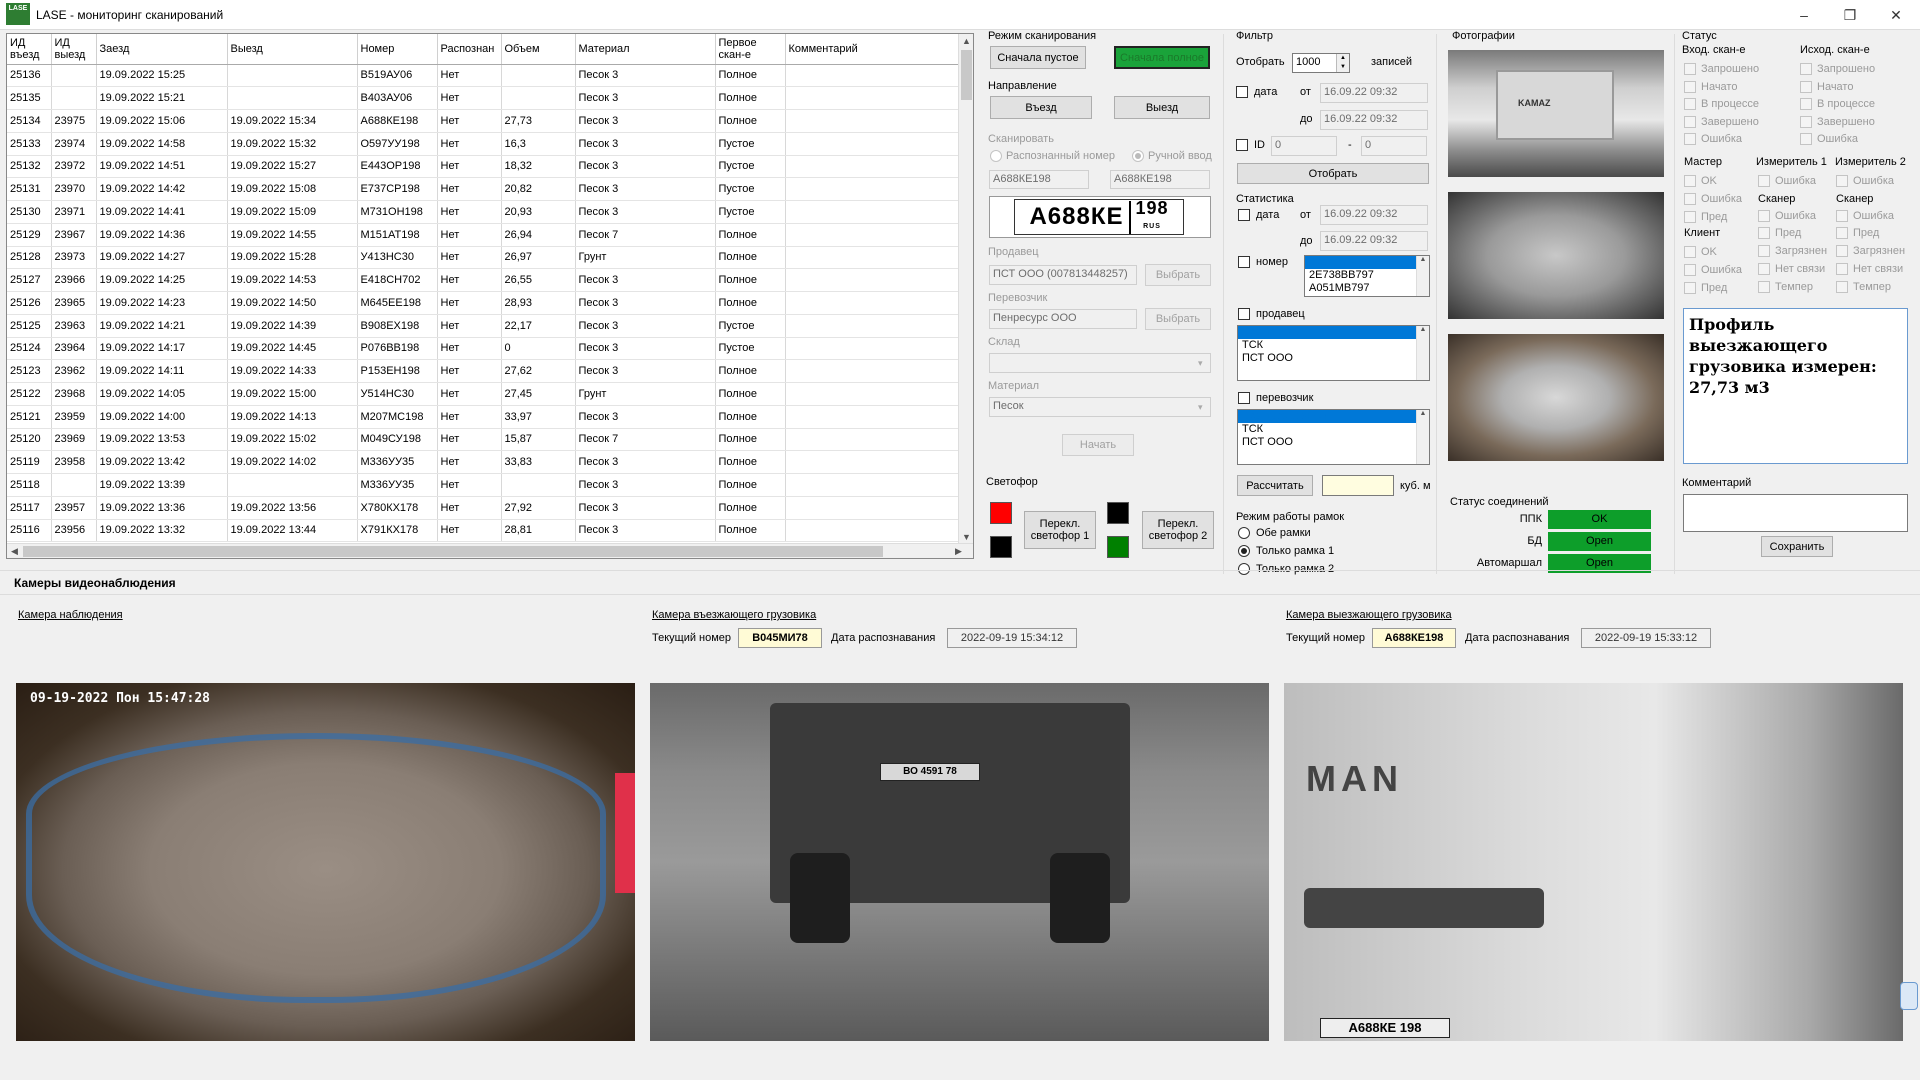 The image size is (1920, 1080). I want to click on stats-date-checkbox, so click(1244, 215).